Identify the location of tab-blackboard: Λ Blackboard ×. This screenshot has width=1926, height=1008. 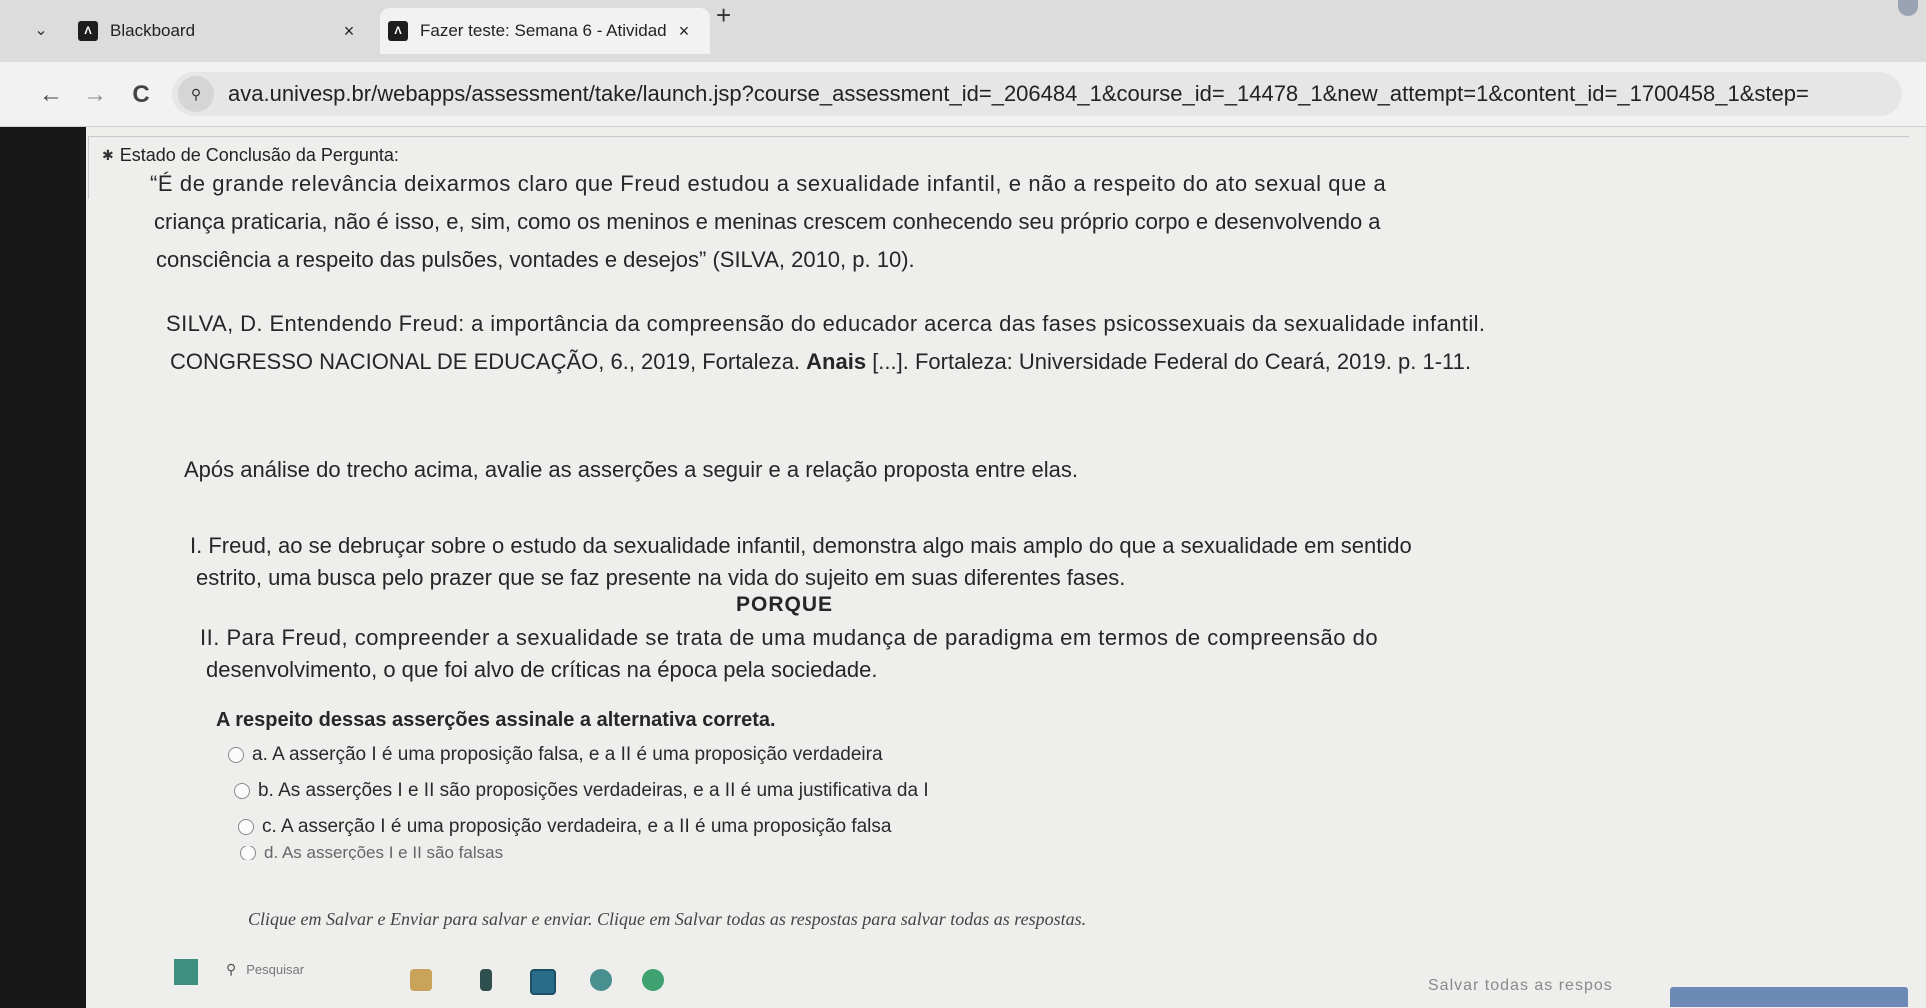
(222, 31).